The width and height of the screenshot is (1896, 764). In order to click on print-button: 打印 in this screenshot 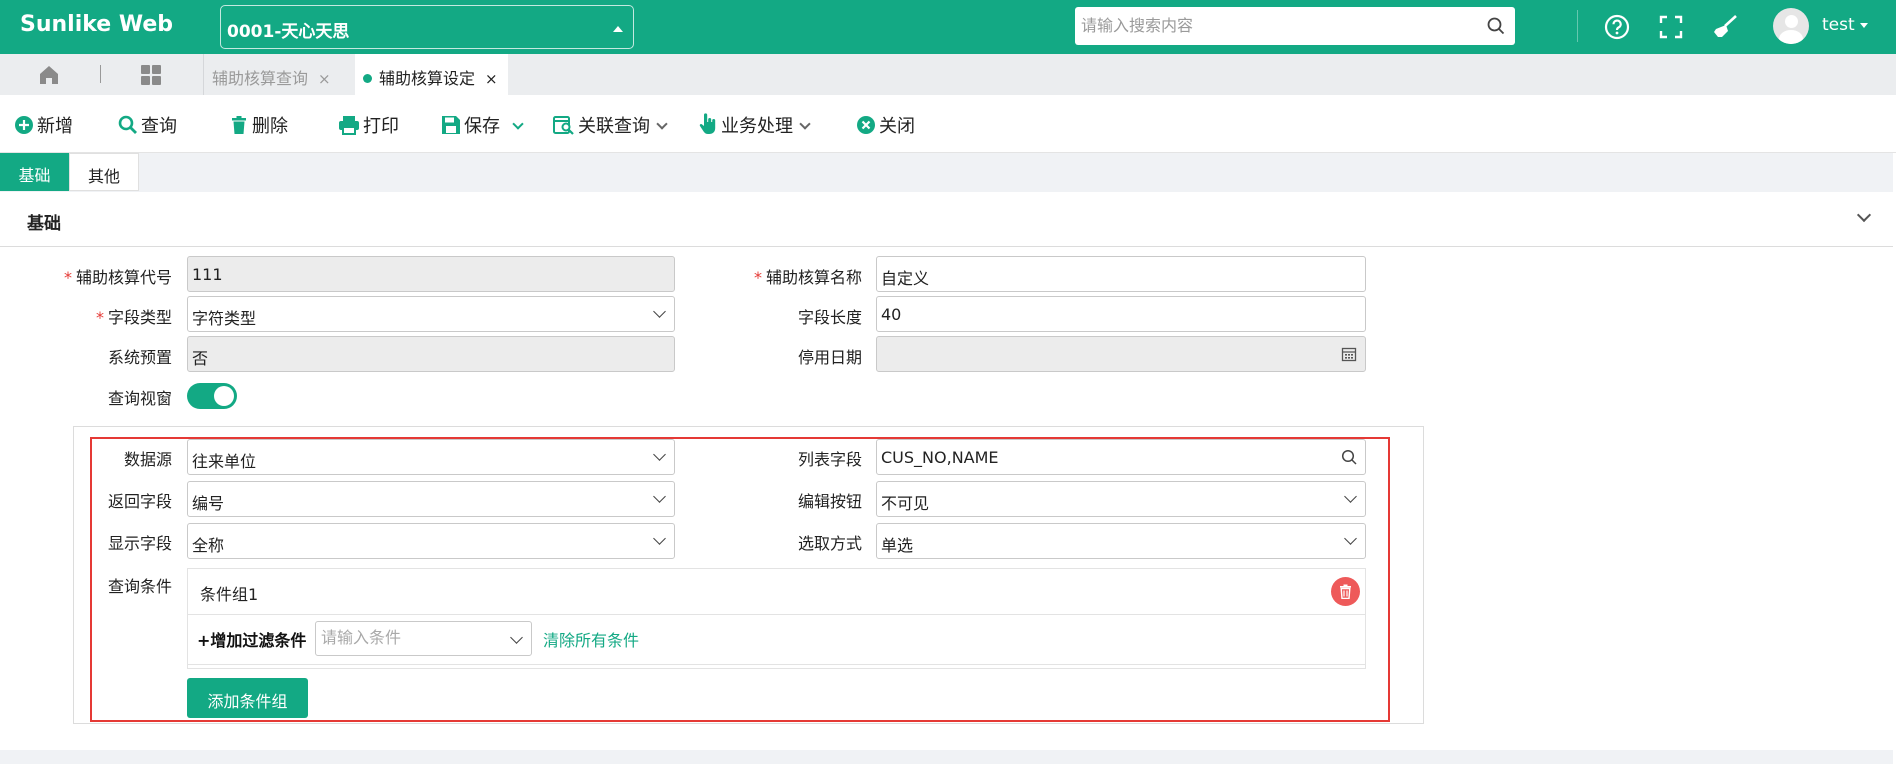, I will do `click(368, 125)`.